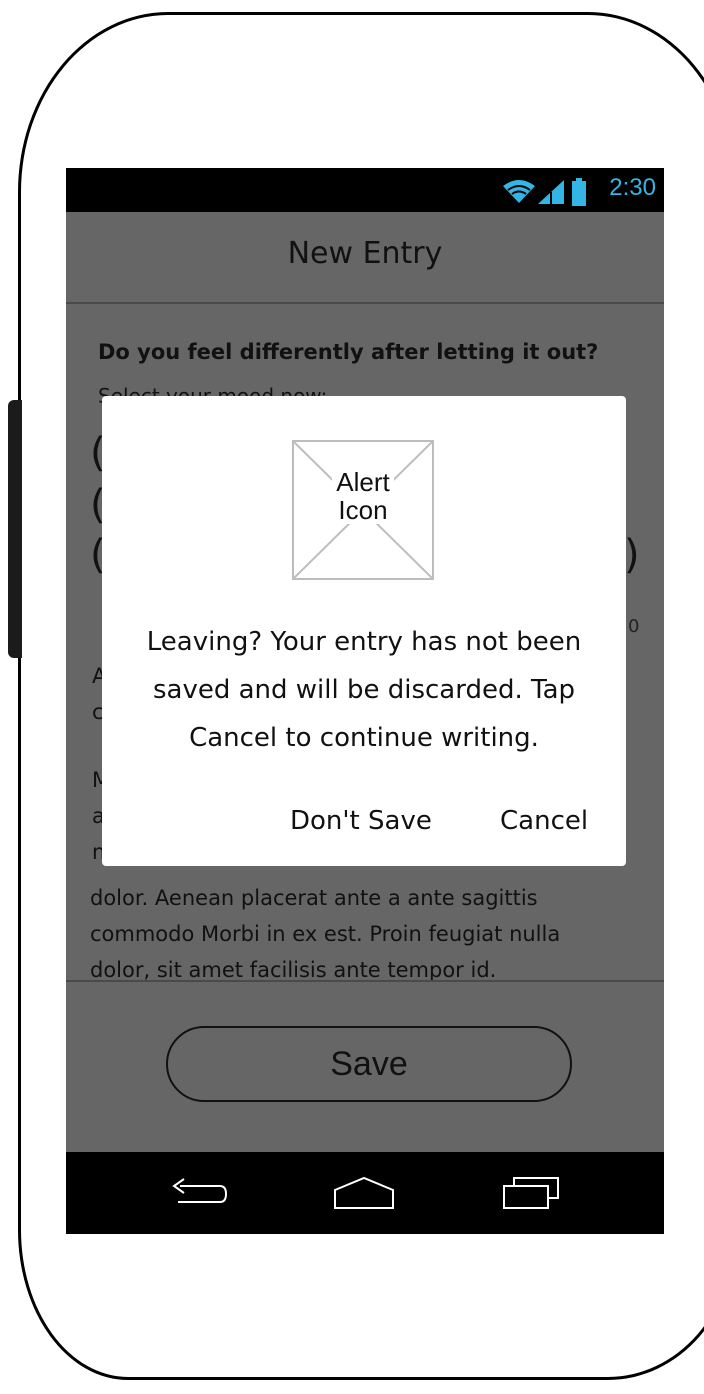 The height and width of the screenshot is (1394, 704). What do you see at coordinates (365, 253) in the screenshot?
I see `page-title: New Entry` at bounding box center [365, 253].